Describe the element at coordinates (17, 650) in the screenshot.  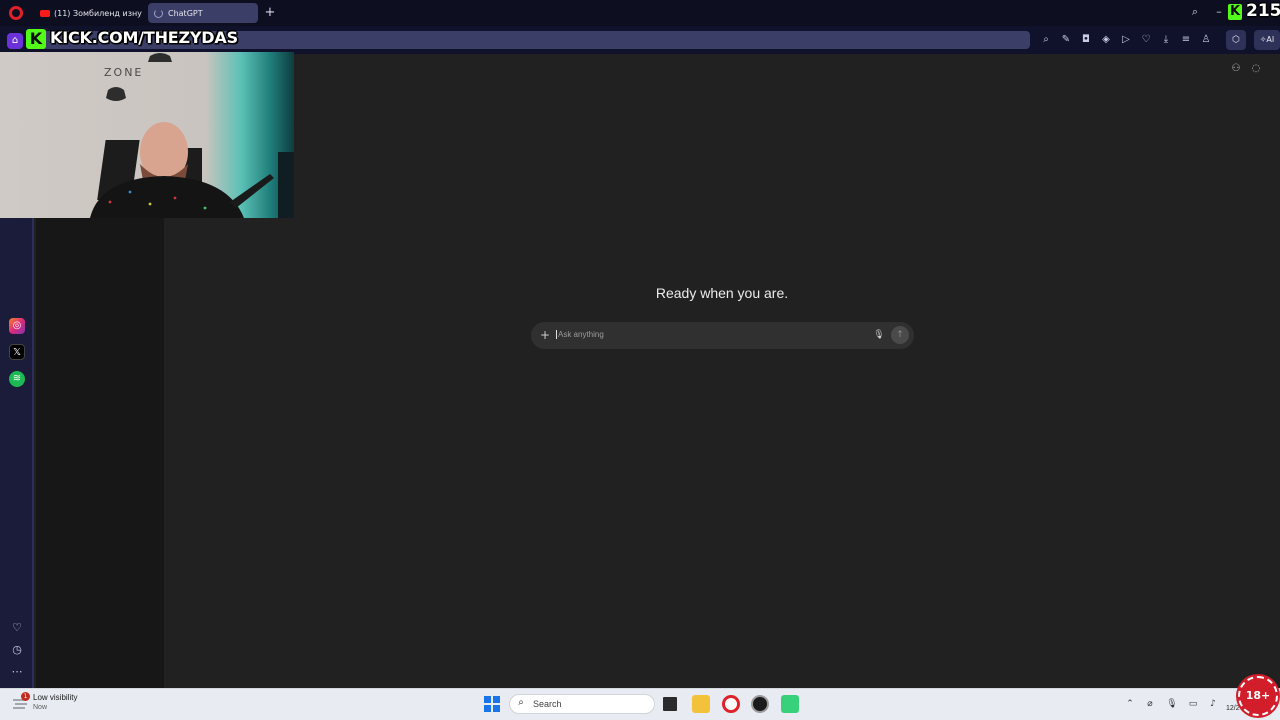
I see `history-clock-icon: ◷` at that location.